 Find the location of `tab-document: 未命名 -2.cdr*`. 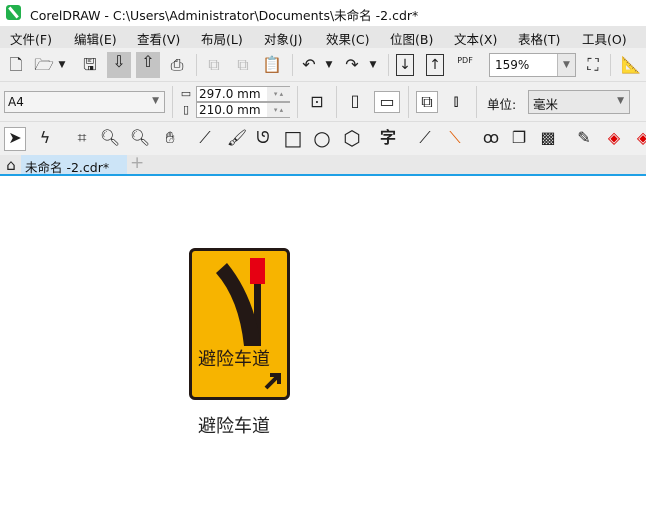

tab-document: 未命名 -2.cdr* is located at coordinates (74, 165).